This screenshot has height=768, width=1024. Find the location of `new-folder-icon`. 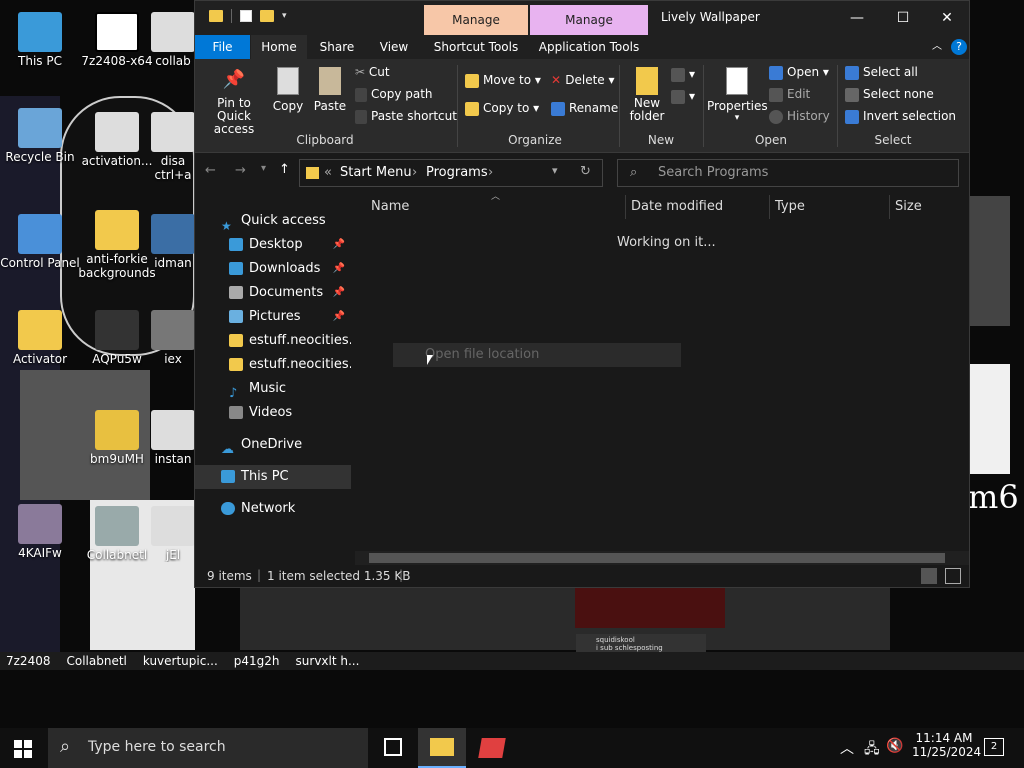

new-folder-icon is located at coordinates (267, 16).